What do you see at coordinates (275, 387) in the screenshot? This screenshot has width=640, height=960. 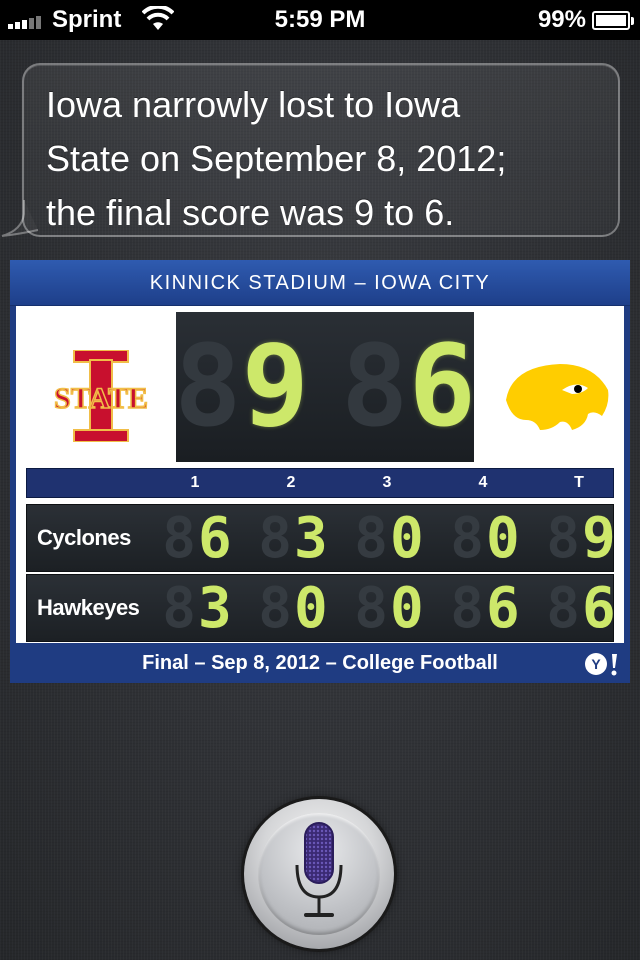 I see `score-left: 9` at bounding box center [275, 387].